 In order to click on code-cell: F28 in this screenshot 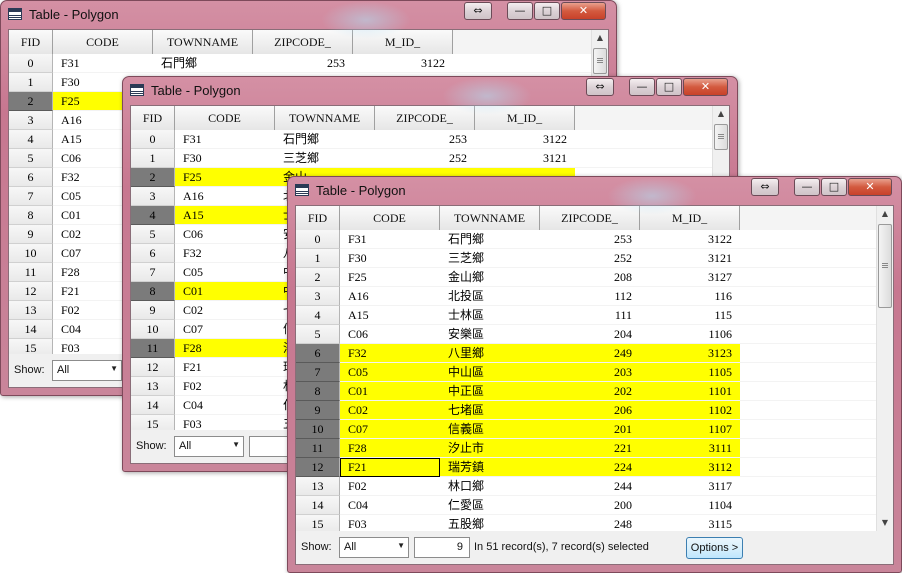, I will do `click(390, 448)`.